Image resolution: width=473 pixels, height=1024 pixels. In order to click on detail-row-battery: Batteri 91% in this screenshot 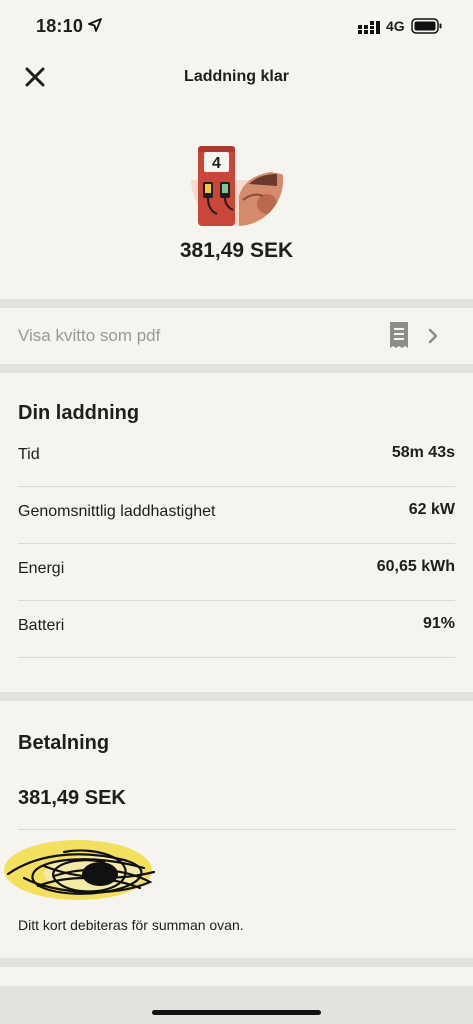, I will do `click(236, 629)`.